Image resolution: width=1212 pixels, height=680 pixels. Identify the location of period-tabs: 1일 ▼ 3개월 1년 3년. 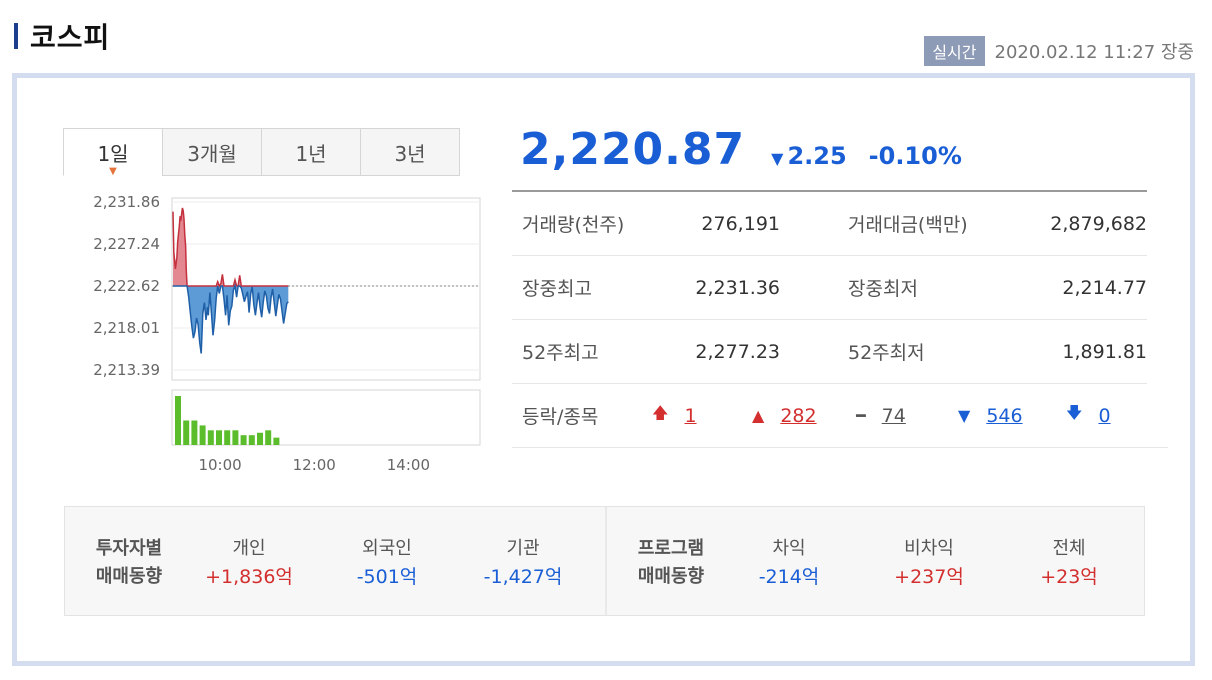
(261, 152).